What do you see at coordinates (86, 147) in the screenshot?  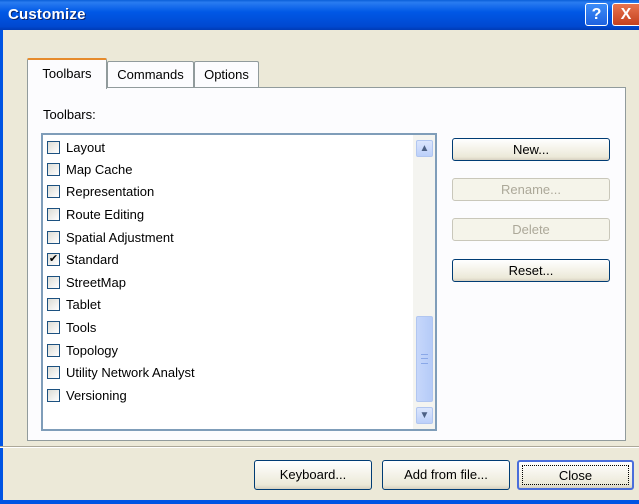 I see `list-item-label: Layout` at bounding box center [86, 147].